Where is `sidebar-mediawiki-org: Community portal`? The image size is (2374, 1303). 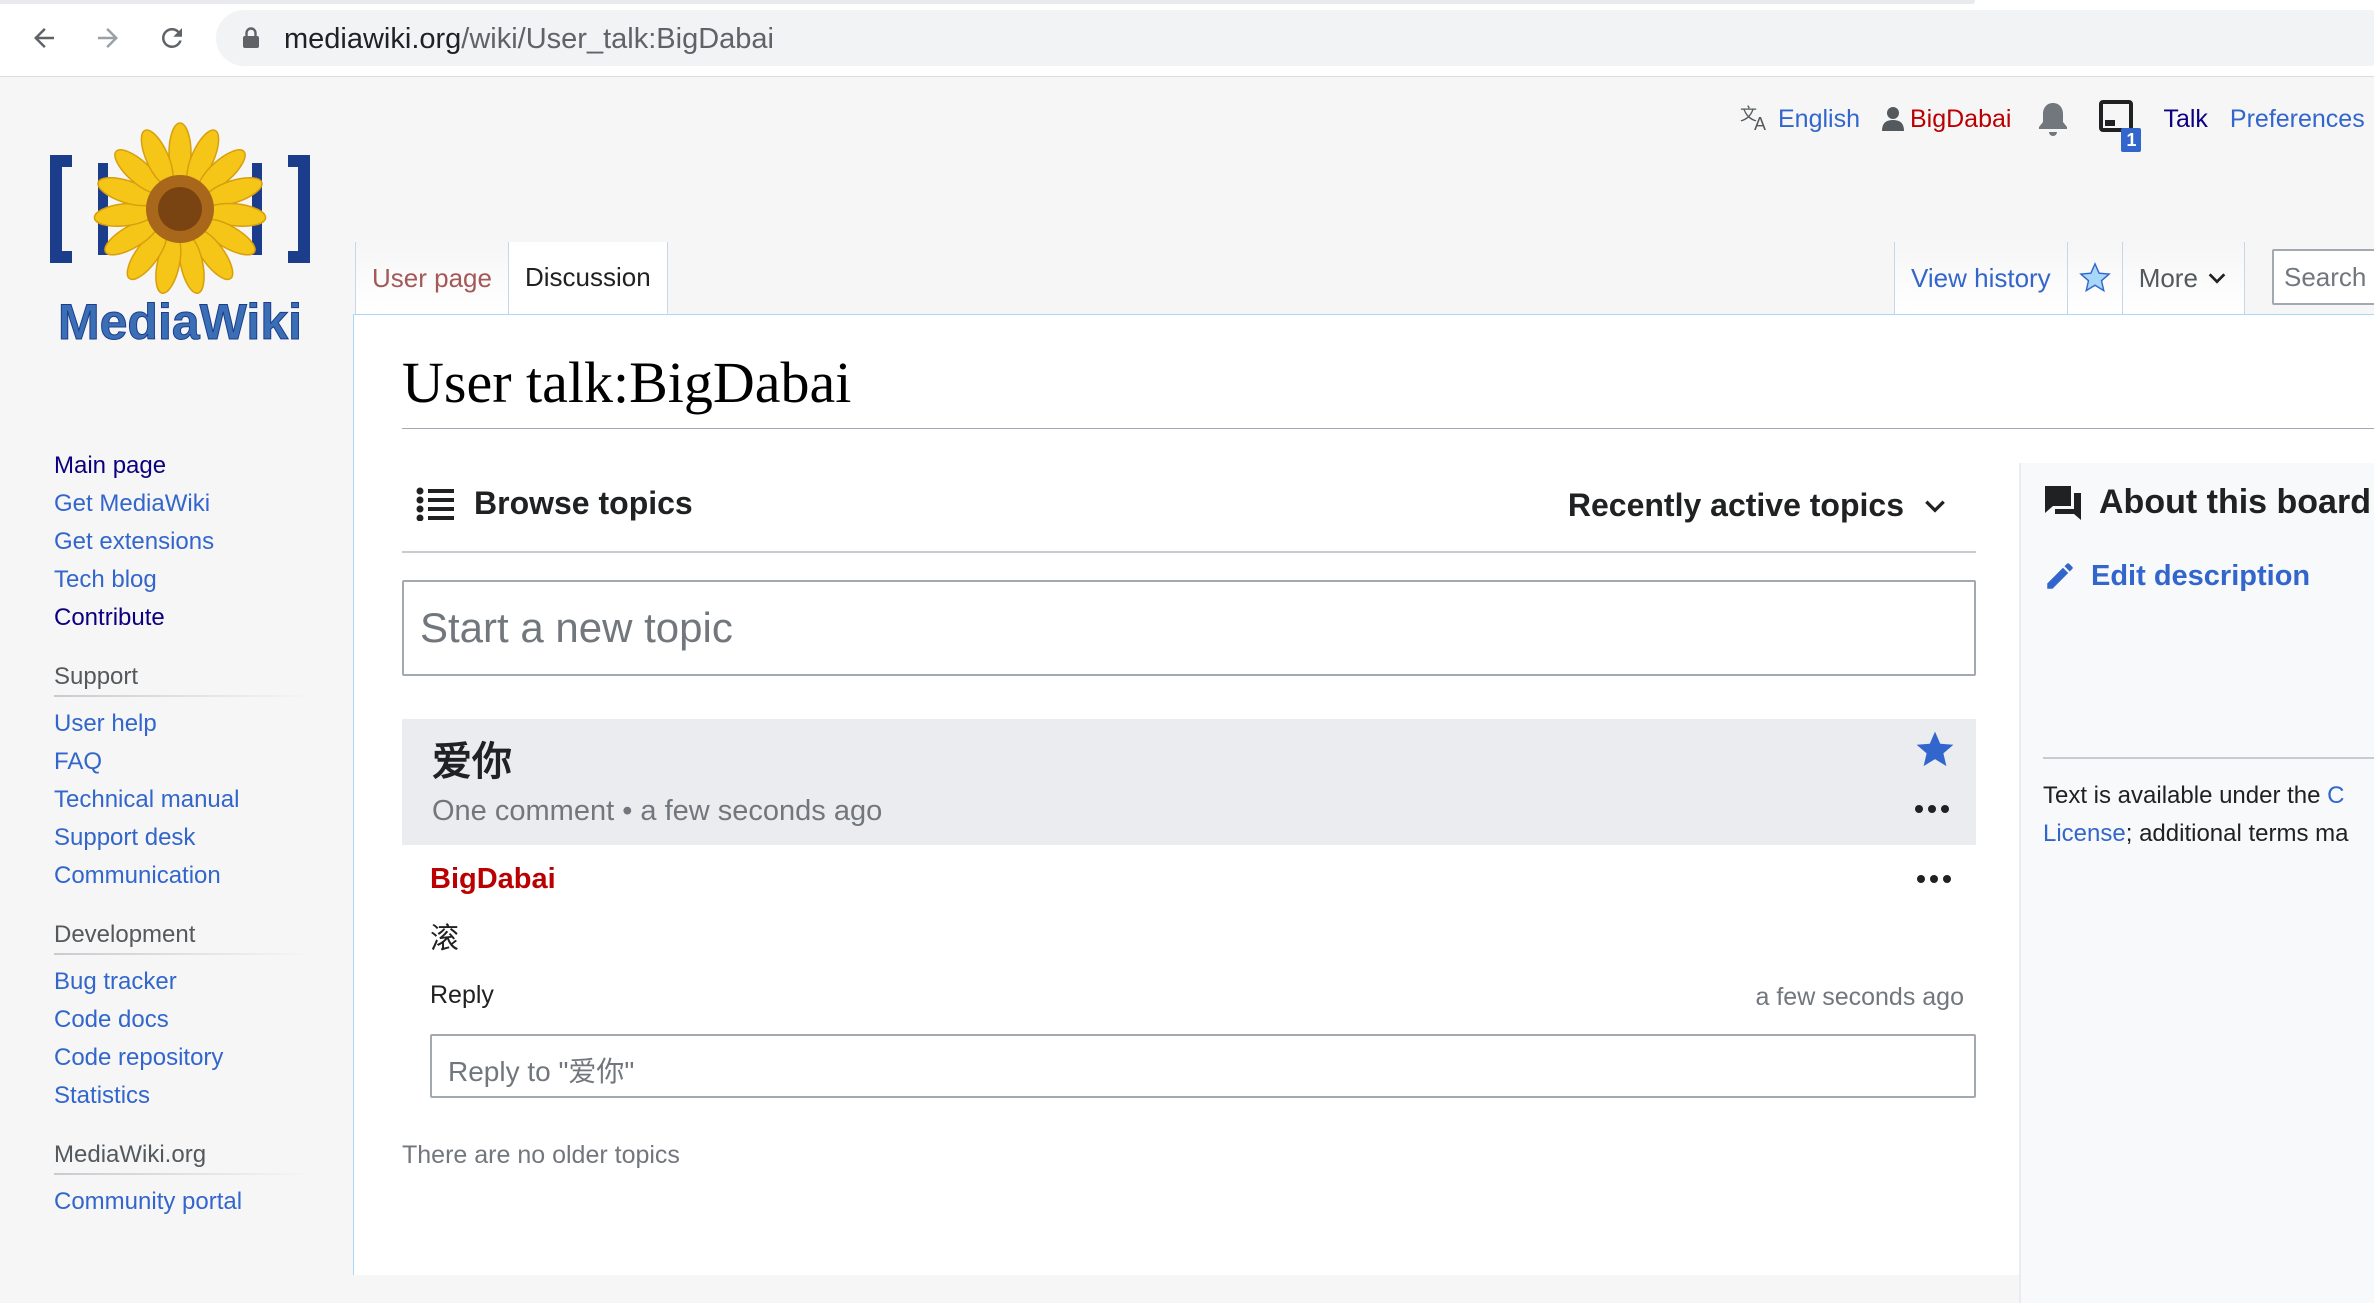 sidebar-mediawiki-org: Community portal is located at coordinates (184, 1202).